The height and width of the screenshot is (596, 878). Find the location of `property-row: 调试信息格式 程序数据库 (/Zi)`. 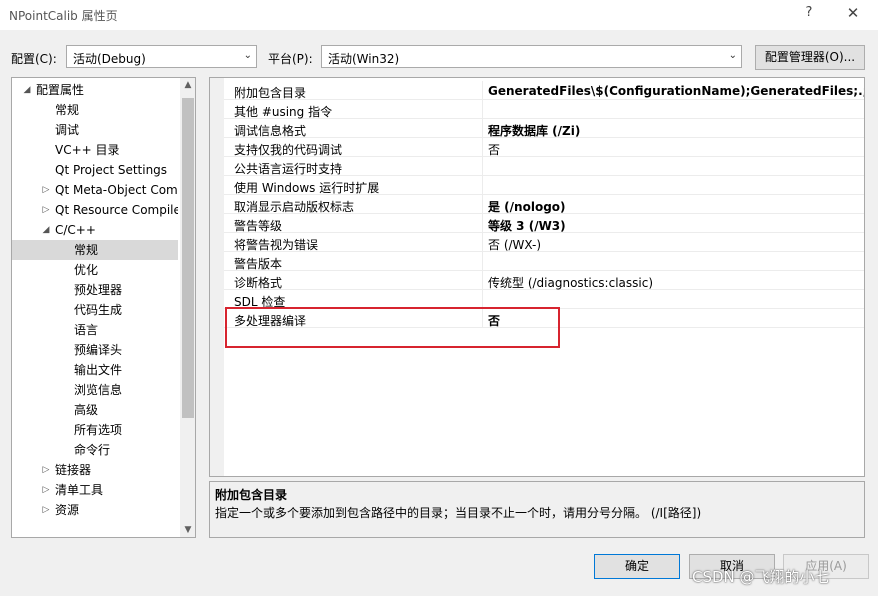

property-row: 调试信息格式 程序数据库 (/Zi) is located at coordinates (544, 129).